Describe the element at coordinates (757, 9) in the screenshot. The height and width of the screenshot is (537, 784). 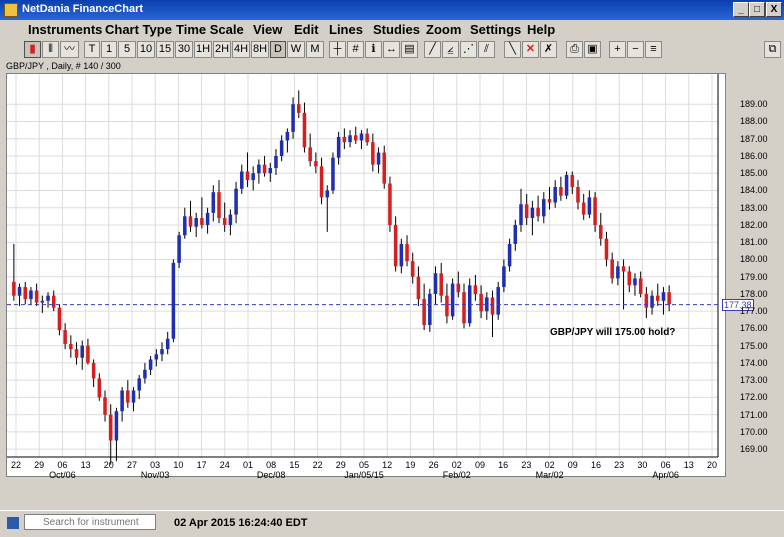
I see `maximize-button: □` at that location.